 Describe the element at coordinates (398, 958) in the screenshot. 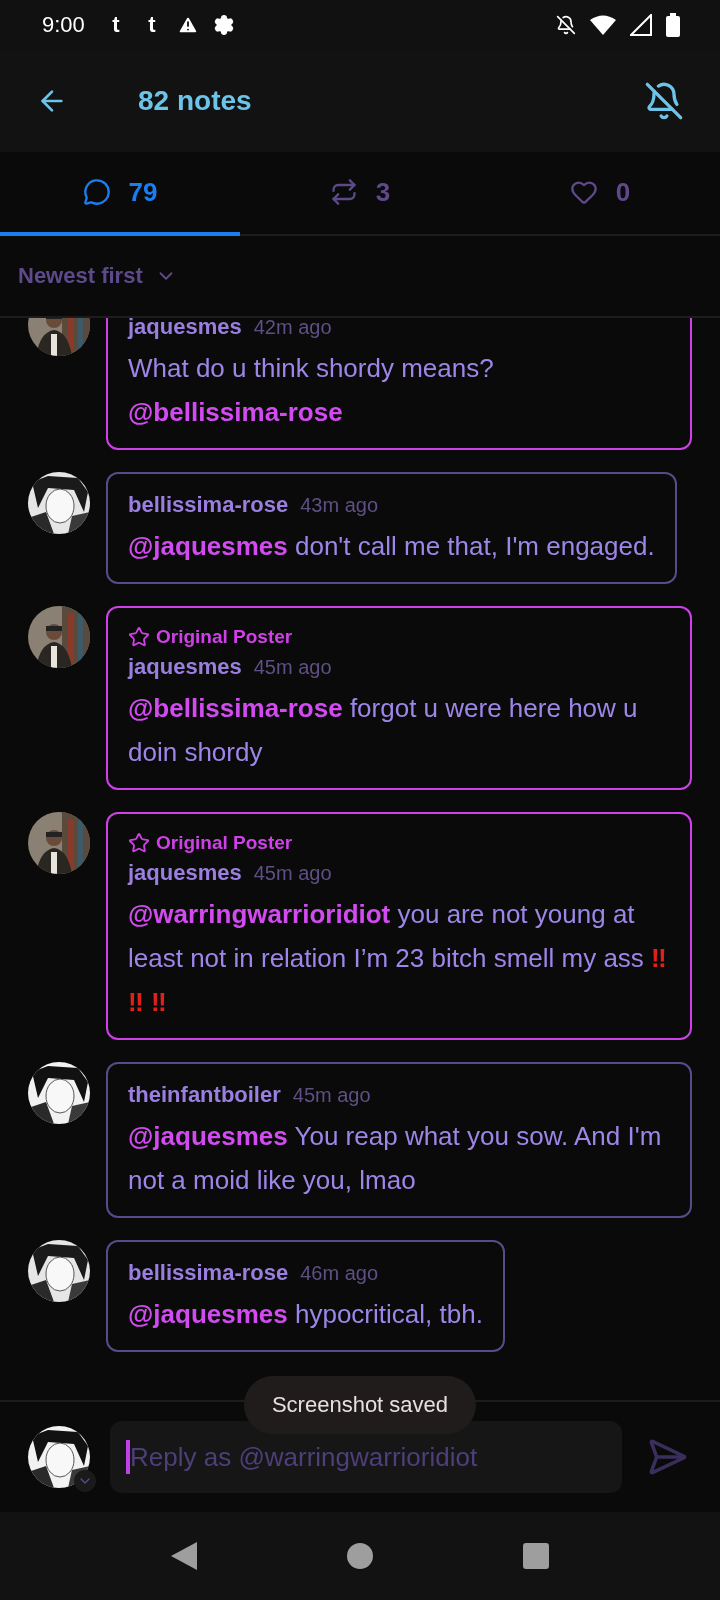

I see `reply-text: @warringwarrioridiot you are not young at least not in relation I’m 23 bitch smell my ass ‼ ‼ ‼` at that location.